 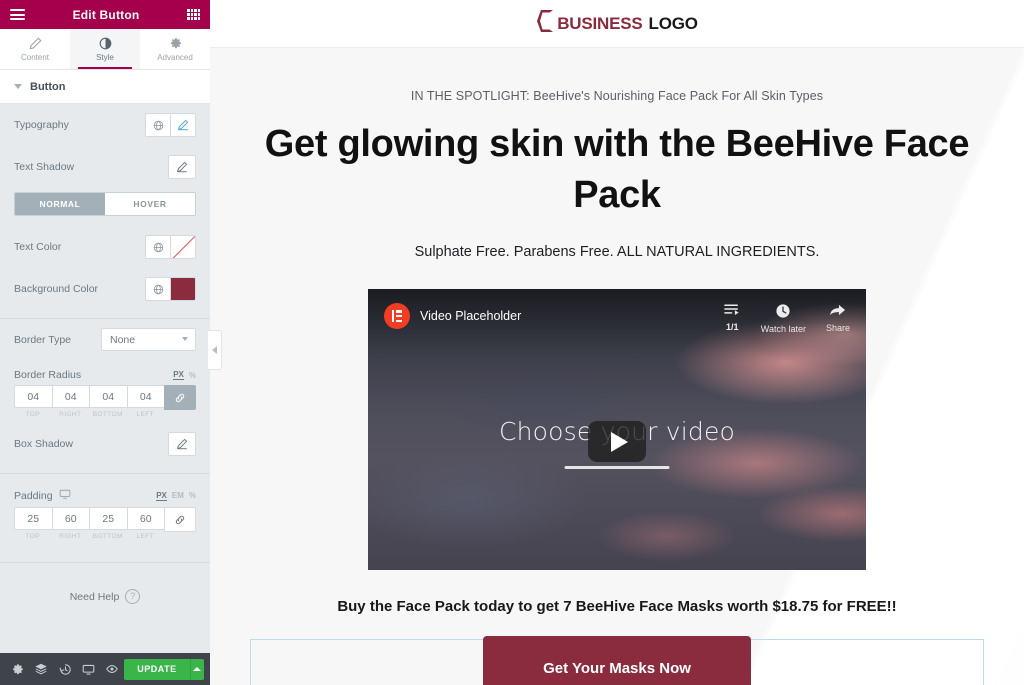 I want to click on site-logo: BUSINESS LOGO, so click(x=617, y=23).